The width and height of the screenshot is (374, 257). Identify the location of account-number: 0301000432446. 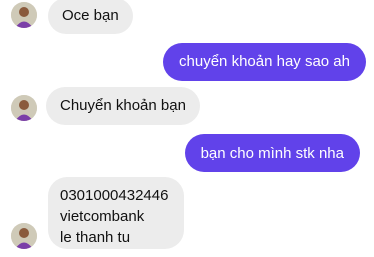
(114, 195).